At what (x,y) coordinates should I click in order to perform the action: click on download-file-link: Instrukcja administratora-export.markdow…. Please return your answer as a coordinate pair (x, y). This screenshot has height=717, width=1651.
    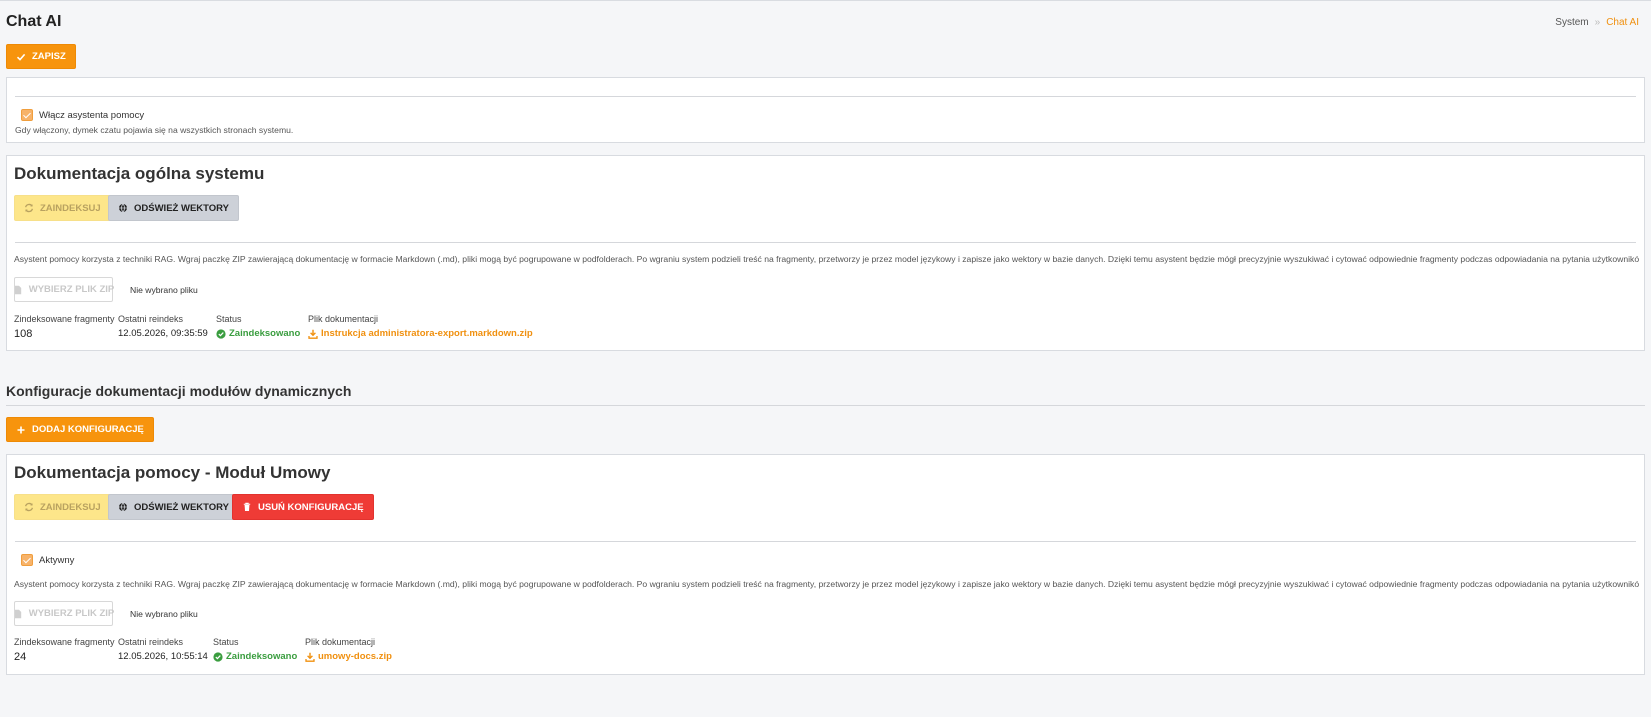
    Looking at the image, I should click on (420, 333).